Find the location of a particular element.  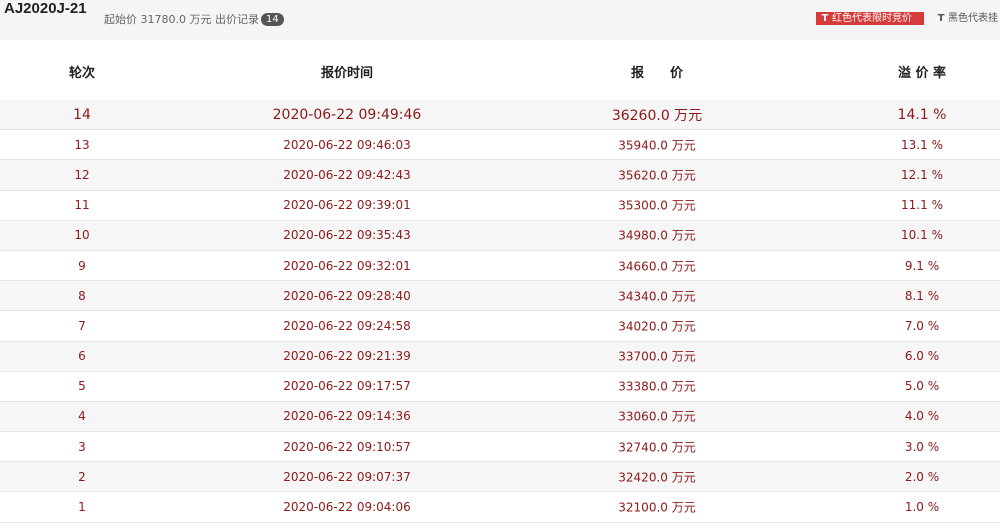

time-cell: 2020-06-22 09:04:06 is located at coordinates (347, 507).